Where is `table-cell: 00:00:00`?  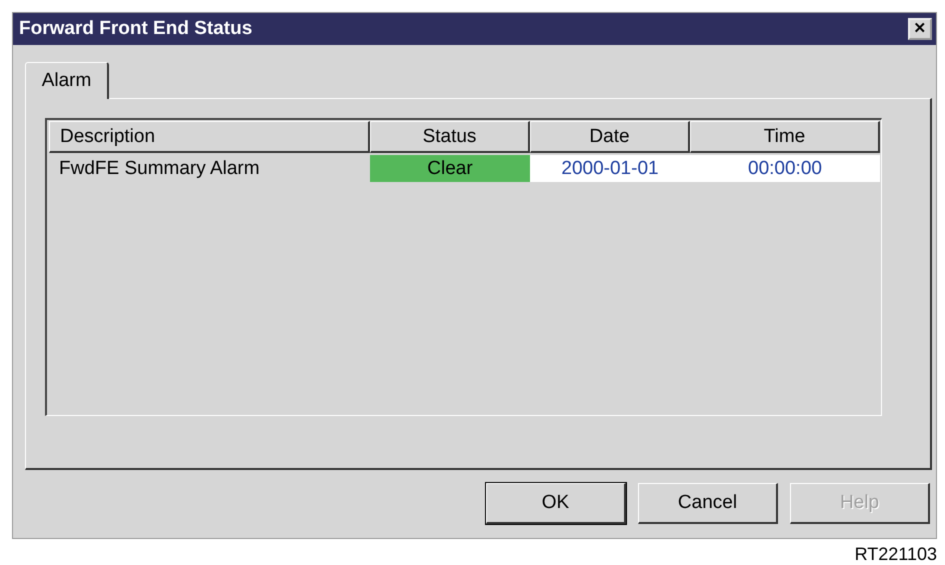
table-cell: 00:00:00 is located at coordinates (785, 168).